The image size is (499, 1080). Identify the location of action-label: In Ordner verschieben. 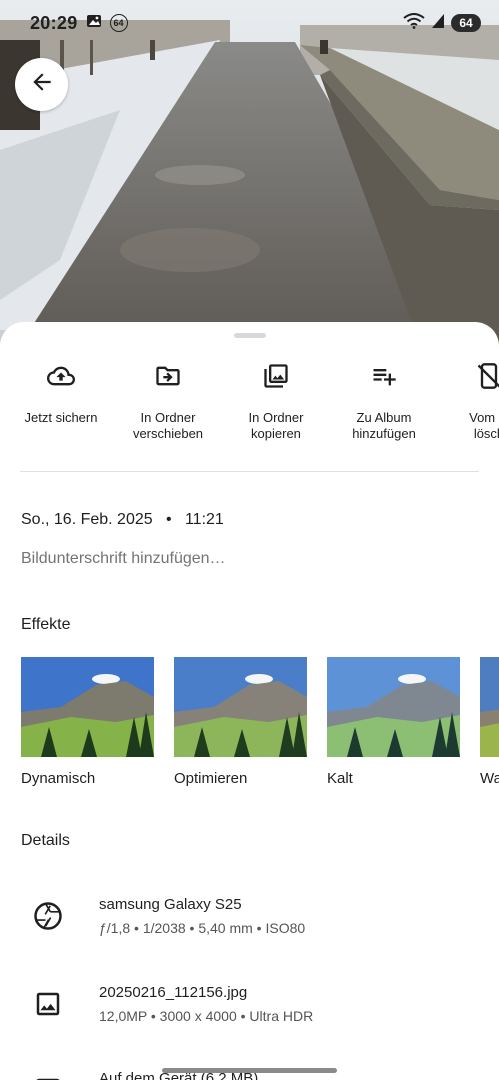
(168, 425).